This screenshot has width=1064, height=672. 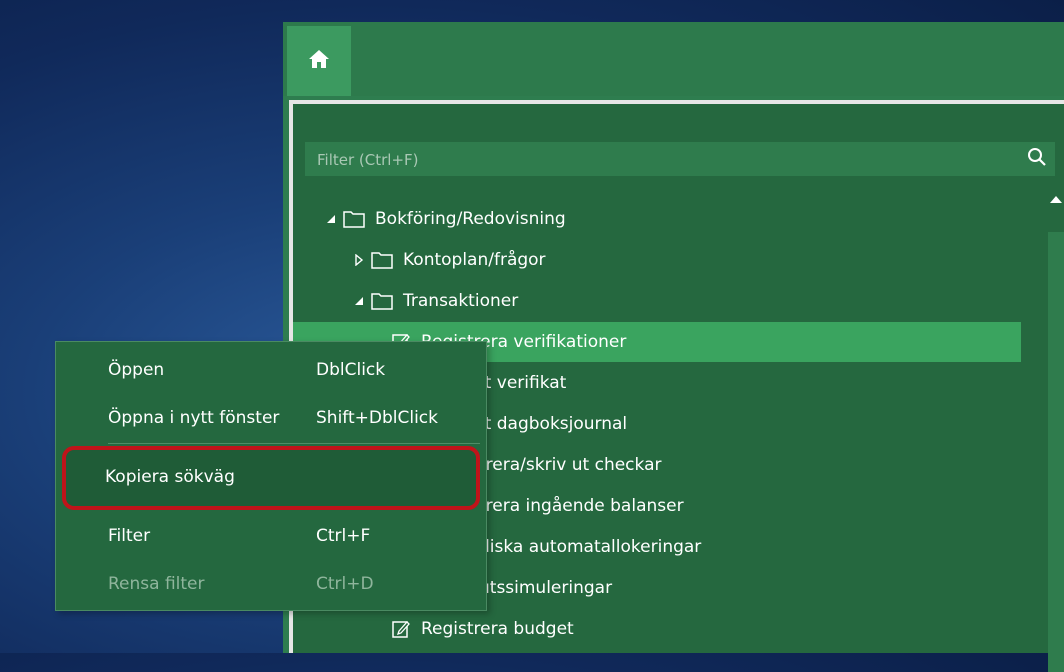 I want to click on tree-item: ft verifikat, so click(x=522, y=383).